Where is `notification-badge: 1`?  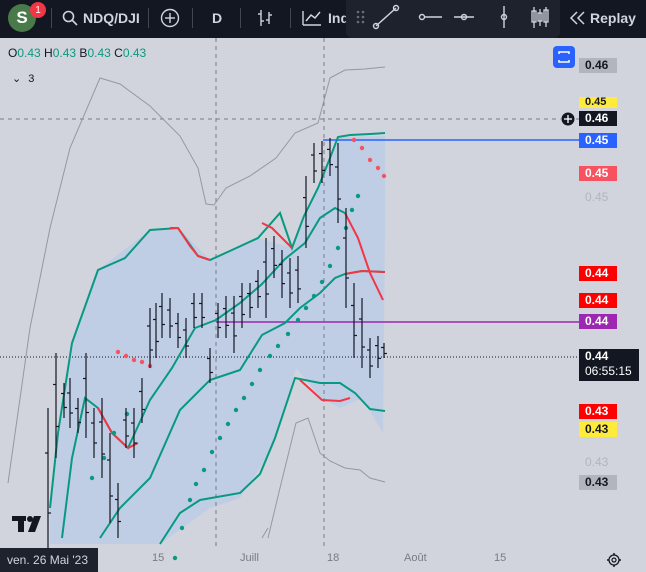
notification-badge: 1 is located at coordinates (38, 10).